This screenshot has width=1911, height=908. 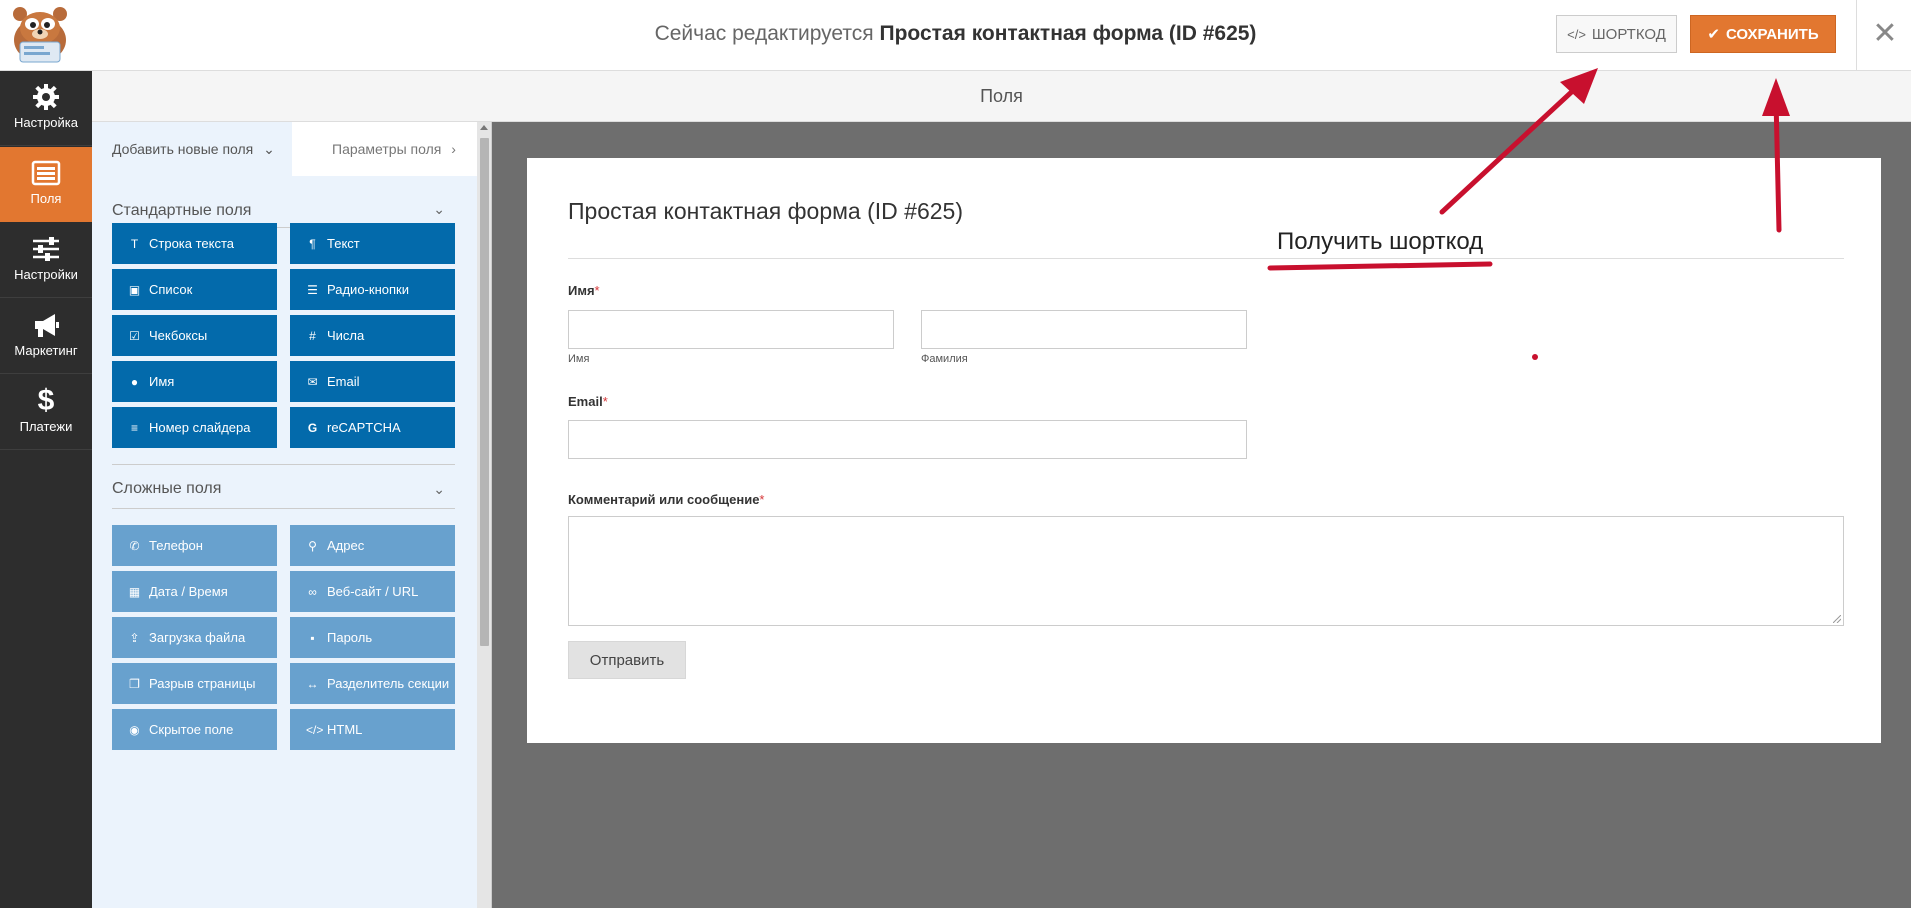 What do you see at coordinates (1885, 34) in the screenshot?
I see `close-icon: ✕` at bounding box center [1885, 34].